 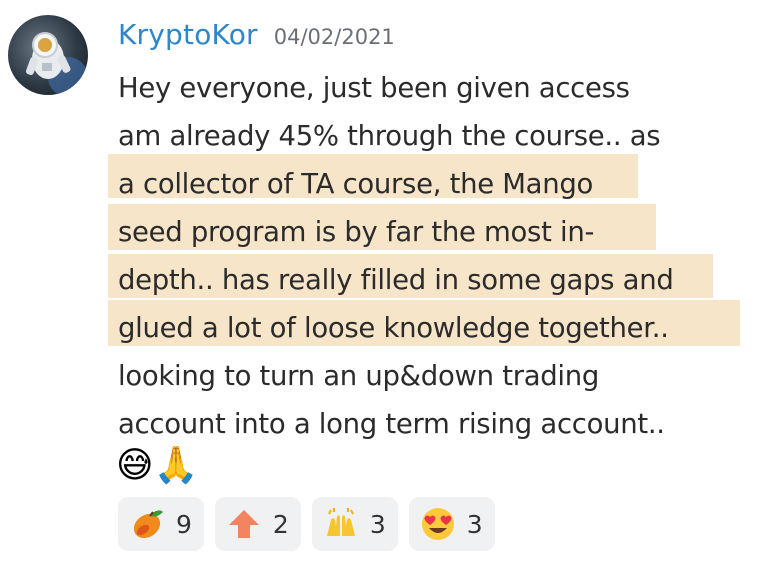 I want to click on message-timestamp: 04/02/2021, so click(x=334, y=37).